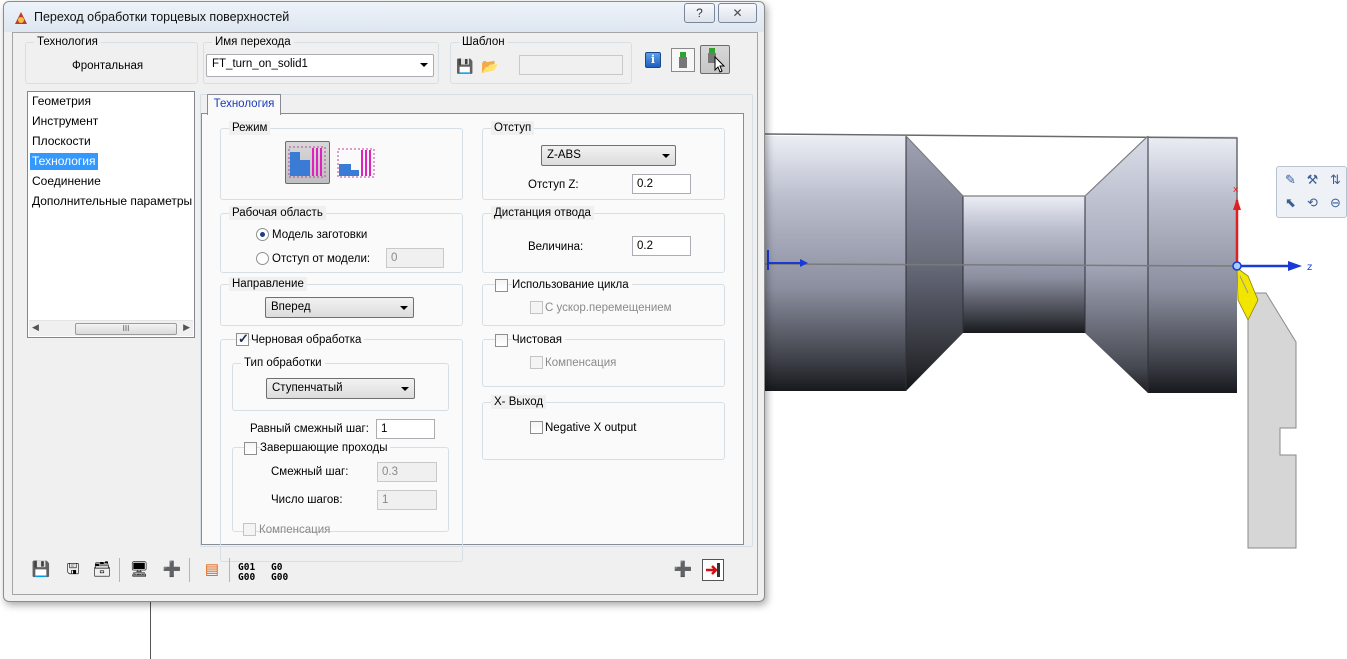 The image size is (1347, 659). I want to click on info-icon: i, so click(653, 60).